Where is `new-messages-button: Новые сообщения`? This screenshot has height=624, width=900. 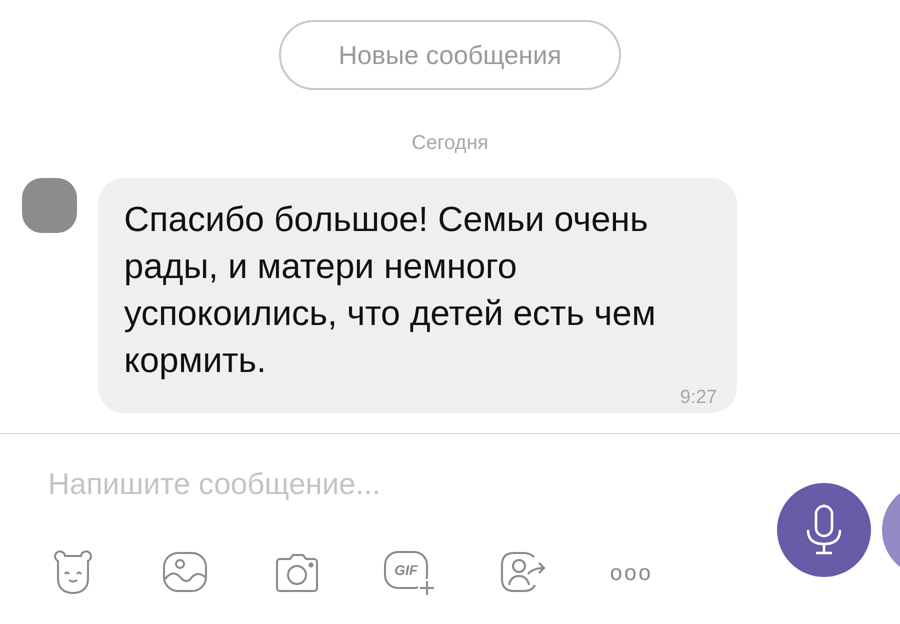
new-messages-button: Новые сообщения is located at coordinates (450, 55).